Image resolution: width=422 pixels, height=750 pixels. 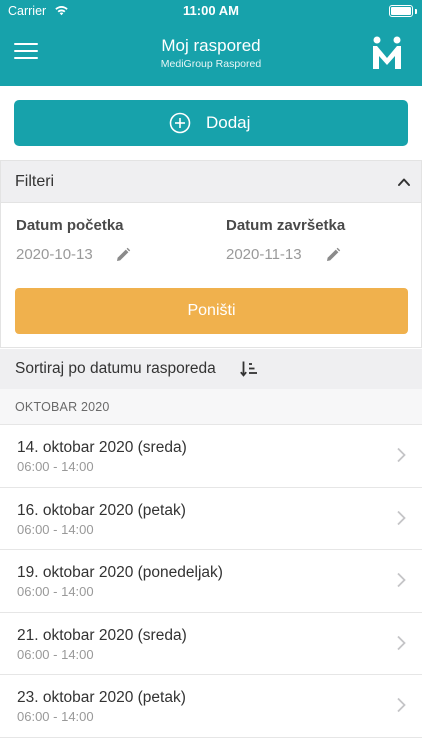 What do you see at coordinates (286, 225) in the screenshot?
I see `end-date-label: Datum završetka` at bounding box center [286, 225].